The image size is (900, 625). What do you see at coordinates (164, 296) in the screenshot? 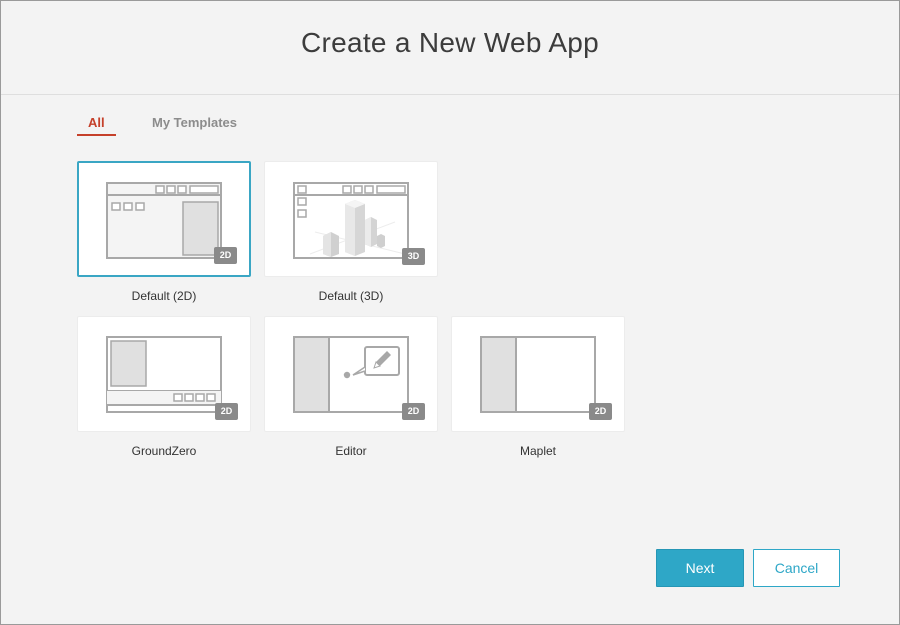
I see `template-label-default-2d: Default (2D)` at bounding box center [164, 296].